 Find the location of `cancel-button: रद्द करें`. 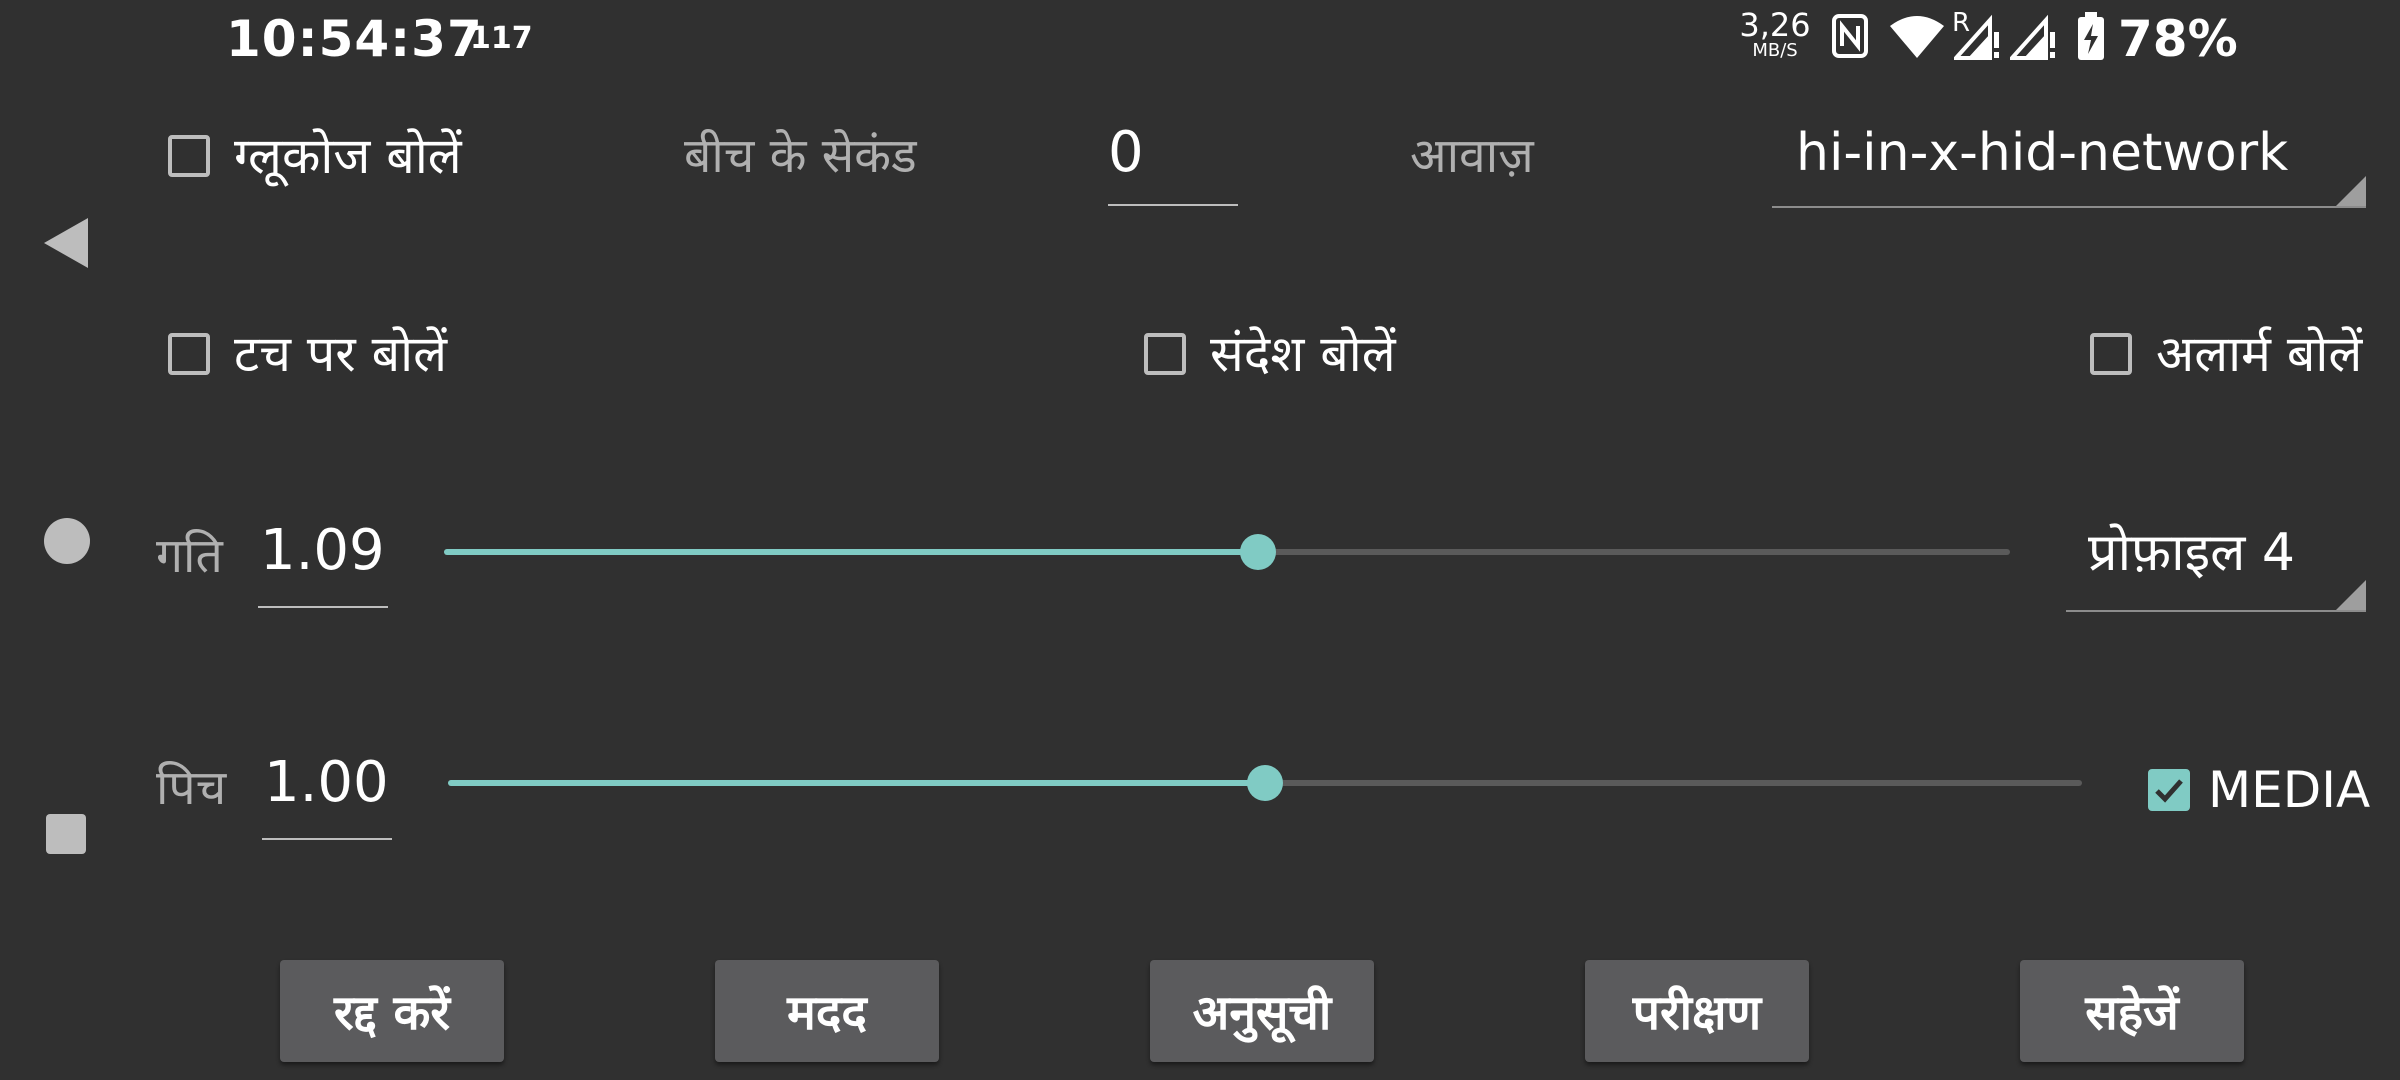

cancel-button: रद्द करें is located at coordinates (392, 1011).